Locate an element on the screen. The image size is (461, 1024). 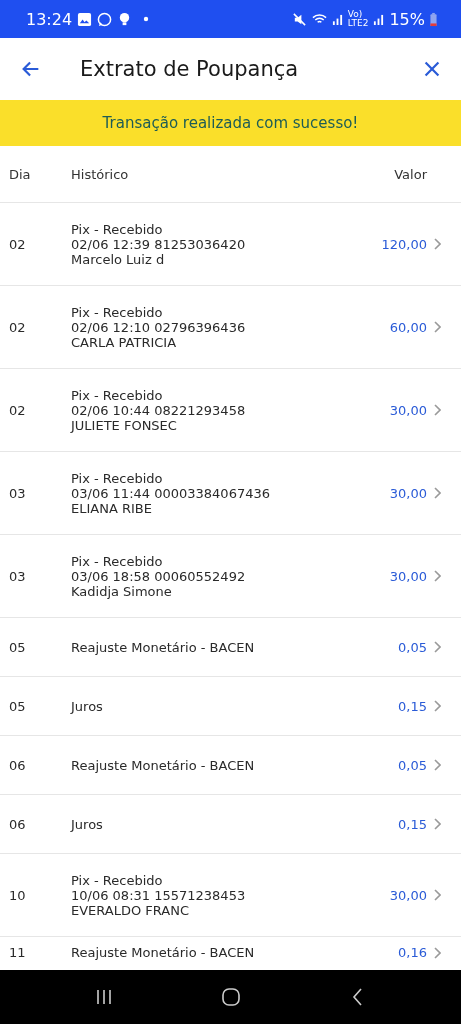
battery-icon is located at coordinates (433, 19).